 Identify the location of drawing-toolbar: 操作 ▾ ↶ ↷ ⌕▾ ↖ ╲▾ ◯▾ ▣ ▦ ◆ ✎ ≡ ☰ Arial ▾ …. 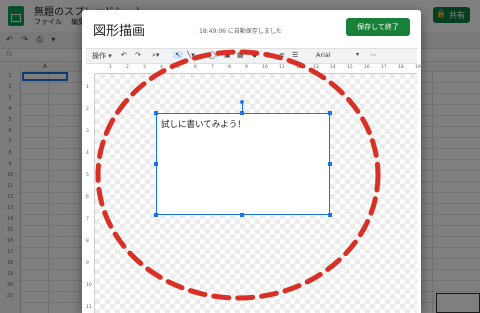
(251, 56).